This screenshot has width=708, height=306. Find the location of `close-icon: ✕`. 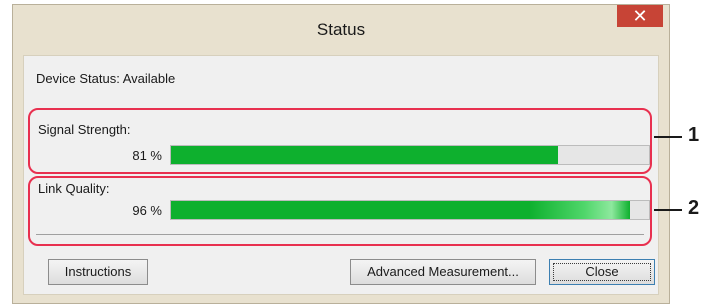

close-icon: ✕ is located at coordinates (640, 16).